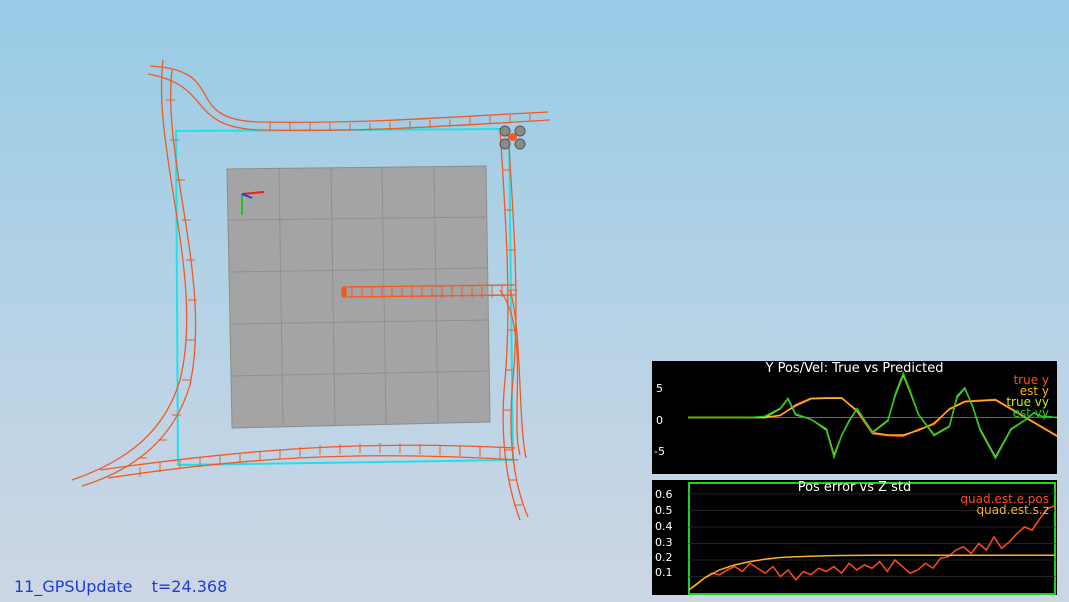  What do you see at coordinates (512, 137) in the screenshot?
I see `quadcopter-icon` at bounding box center [512, 137].